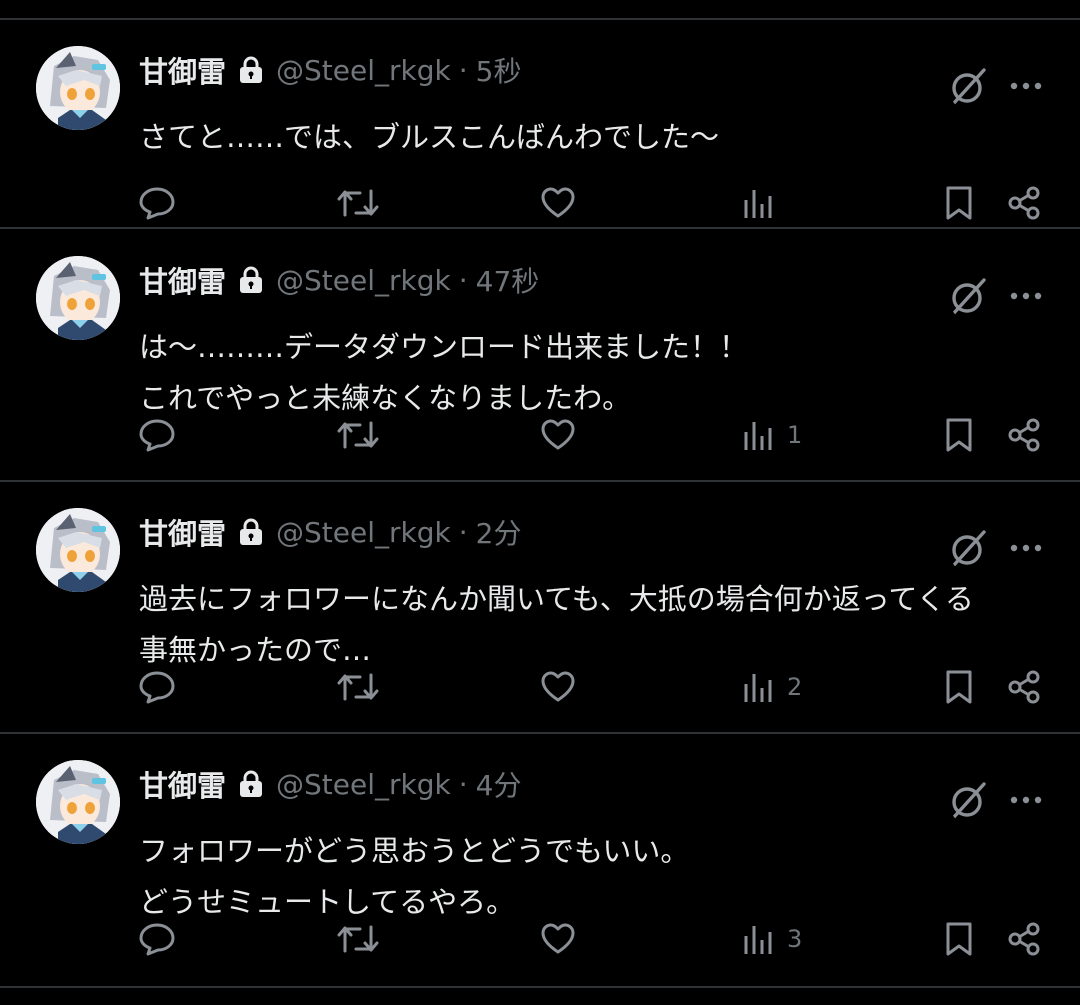 The image size is (1080, 1005). I want to click on tweet-header: 甘御雷 @Steel_rkgk · 2分, so click(330, 532).